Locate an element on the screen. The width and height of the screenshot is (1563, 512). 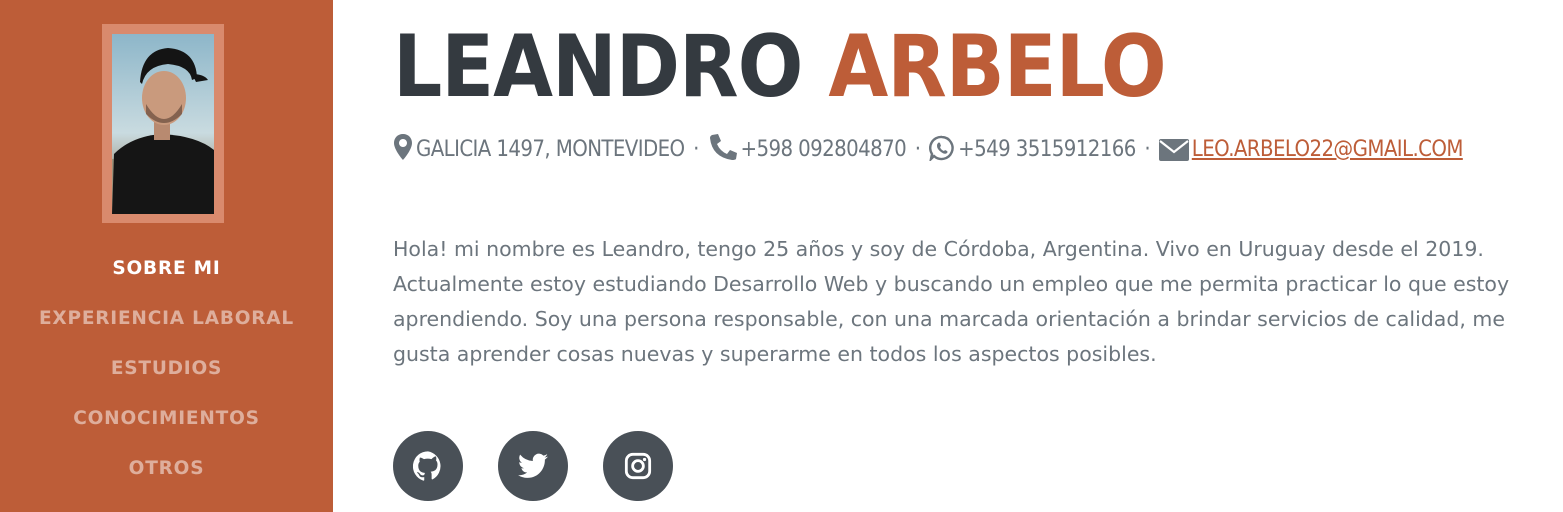
nav-item-conocimientos: CONOCIMIENTOS is located at coordinates (166, 425).